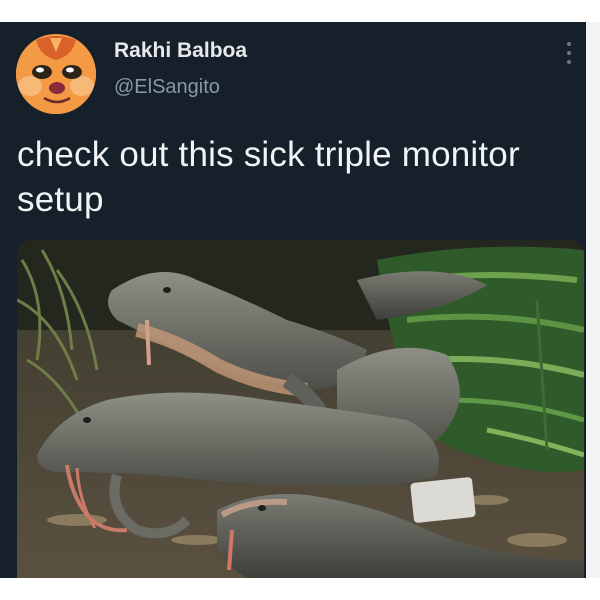 Image resolution: width=600 pixels, height=600 pixels. What do you see at coordinates (268, 177) in the screenshot?
I see `tweet-text: check out this sick triple monitor setup` at bounding box center [268, 177].